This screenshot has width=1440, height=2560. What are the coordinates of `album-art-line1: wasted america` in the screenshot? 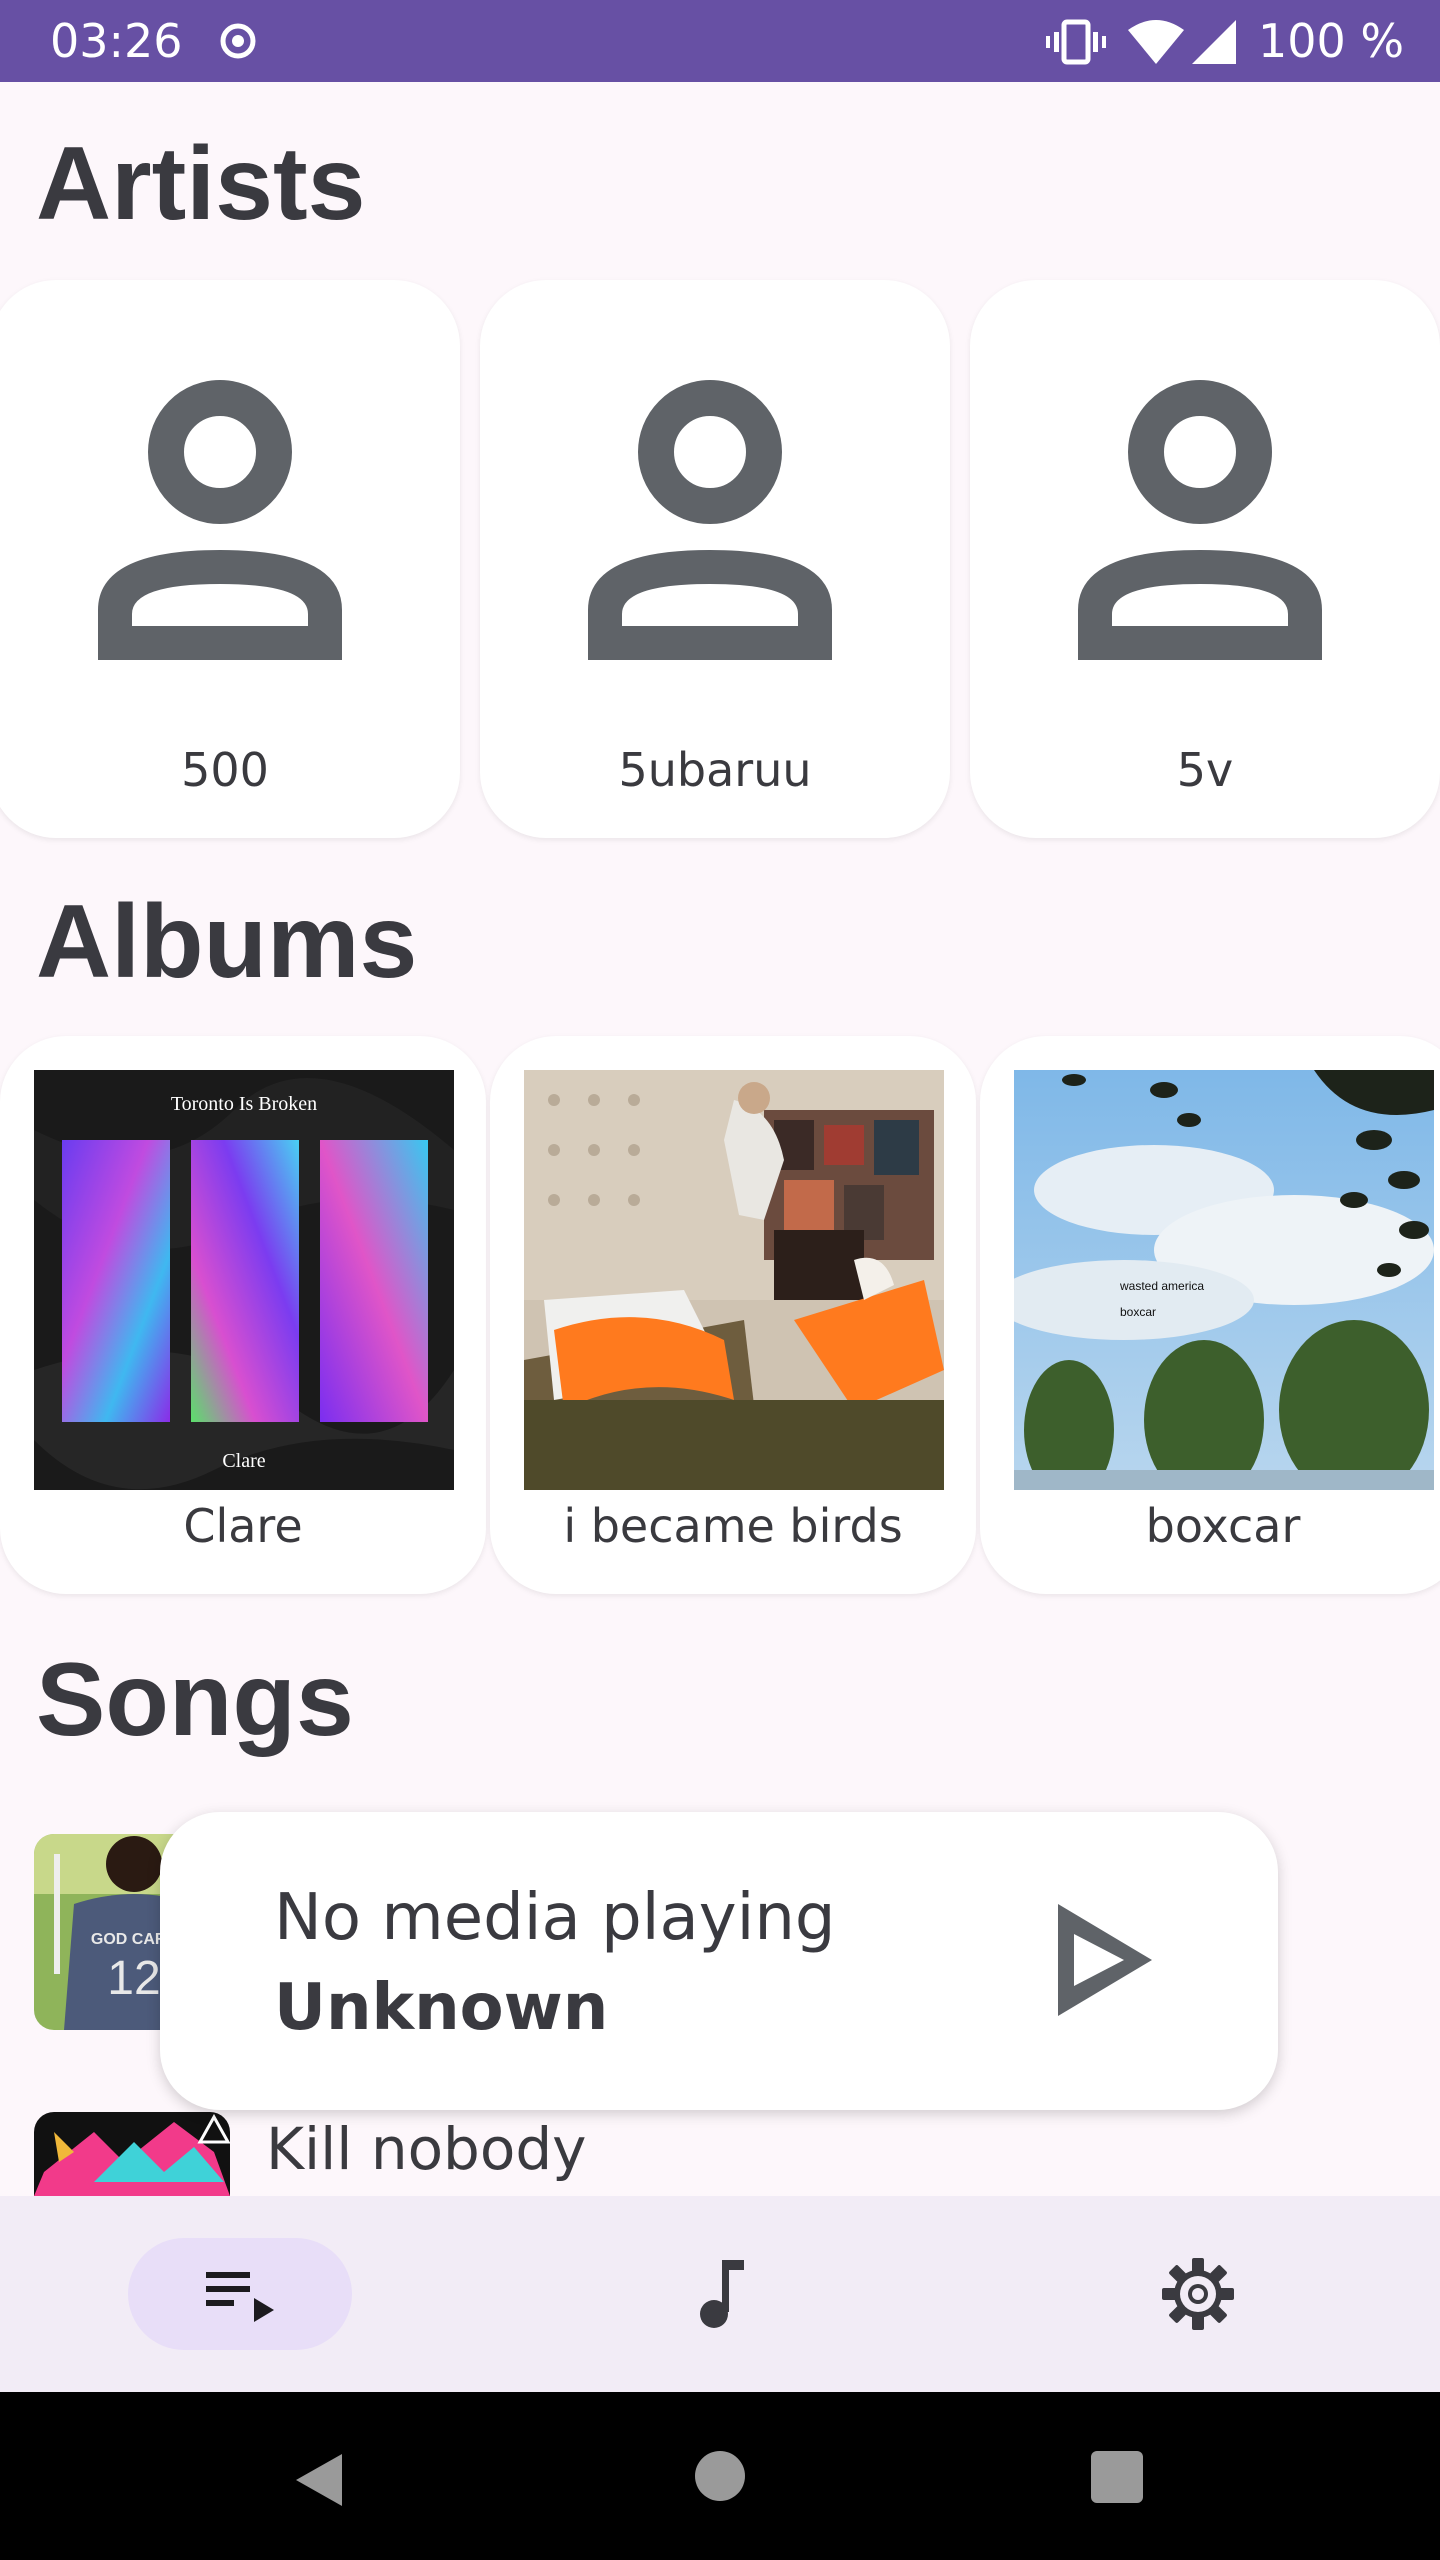 It's located at (1161, 1286).